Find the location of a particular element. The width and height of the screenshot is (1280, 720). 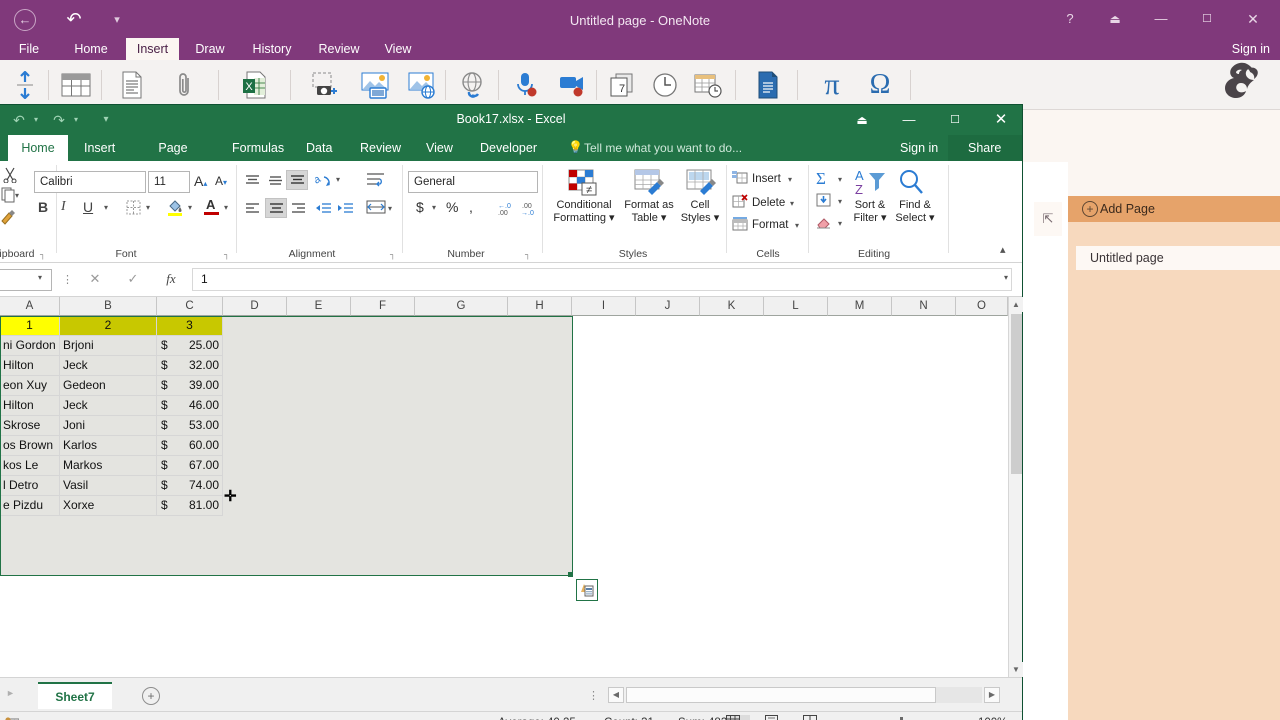

column-header-F: F is located at coordinates (383, 306).